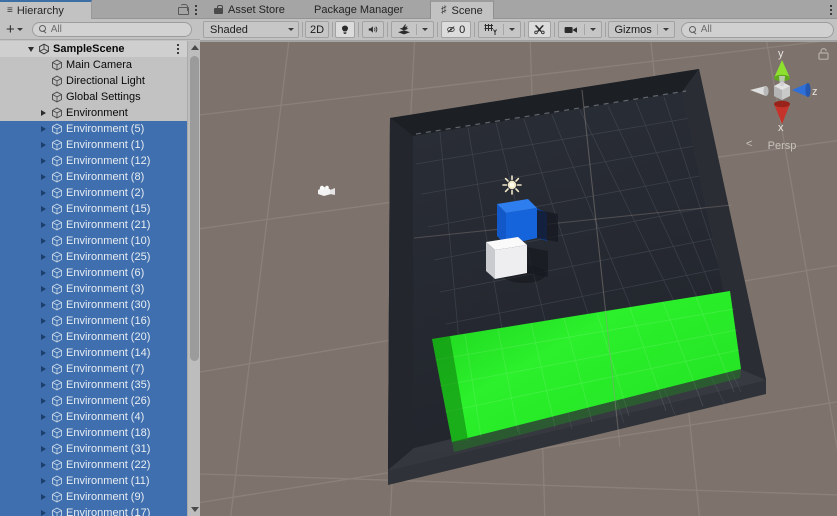 The height and width of the screenshot is (516, 837). What do you see at coordinates (373, 29) in the screenshot?
I see `toggle-audio-button` at bounding box center [373, 29].